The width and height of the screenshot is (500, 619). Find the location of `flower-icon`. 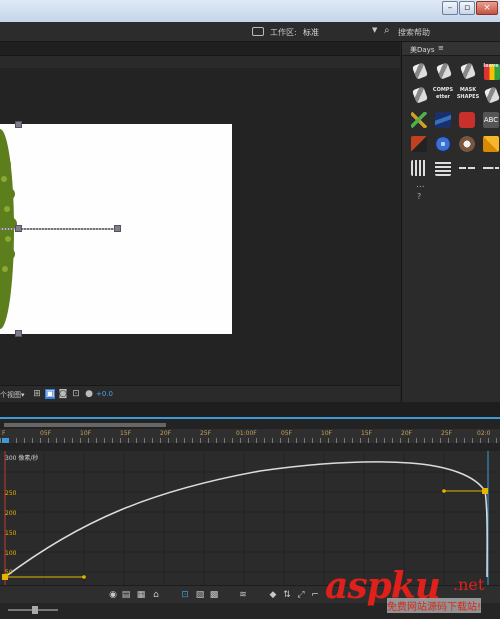

flower-icon is located at coordinates (467, 144).